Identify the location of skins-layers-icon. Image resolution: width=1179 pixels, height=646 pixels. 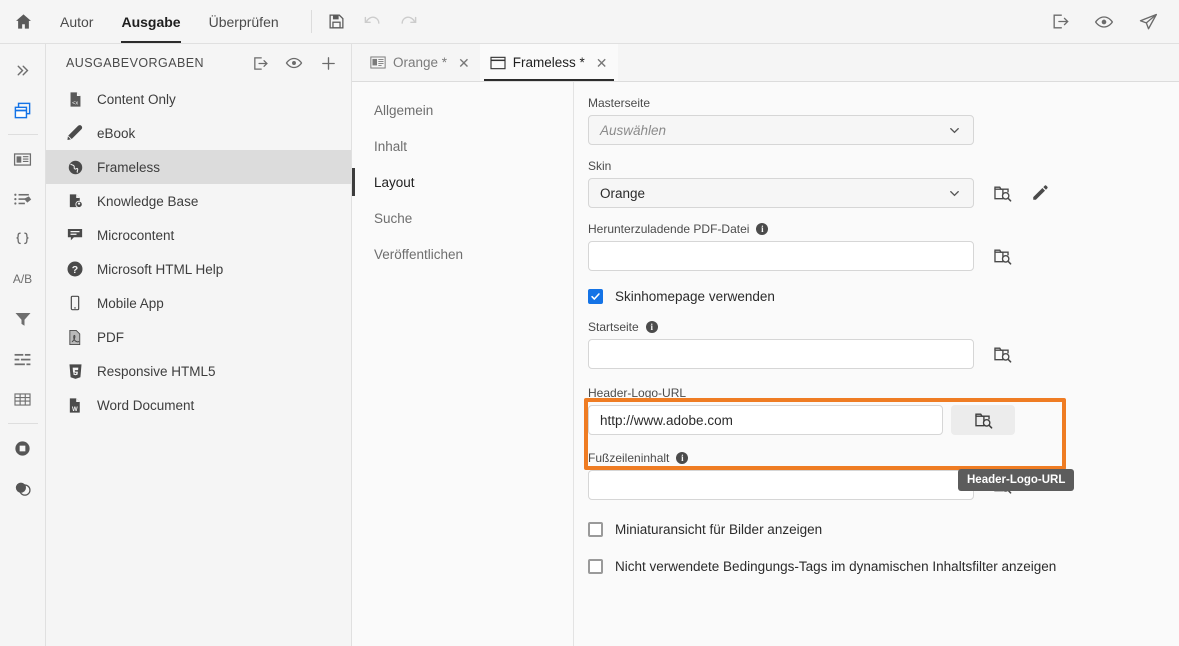
(22, 488).